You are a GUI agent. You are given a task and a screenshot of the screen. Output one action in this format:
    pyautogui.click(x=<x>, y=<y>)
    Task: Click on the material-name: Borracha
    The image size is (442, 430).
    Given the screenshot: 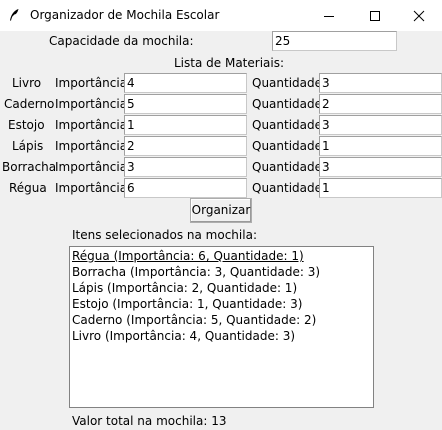 What is the action you would take?
    pyautogui.click(x=29, y=167)
    